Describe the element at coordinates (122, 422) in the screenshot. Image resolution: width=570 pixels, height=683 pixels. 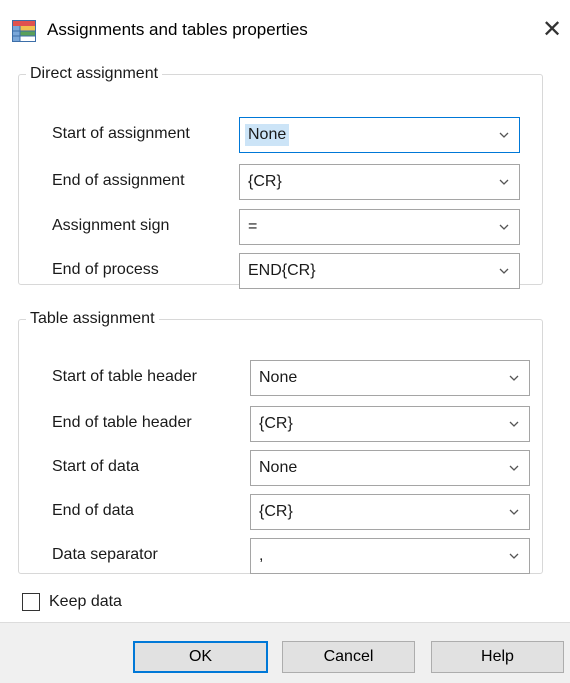
I see `end-of-table-header-label: End of table header` at that location.